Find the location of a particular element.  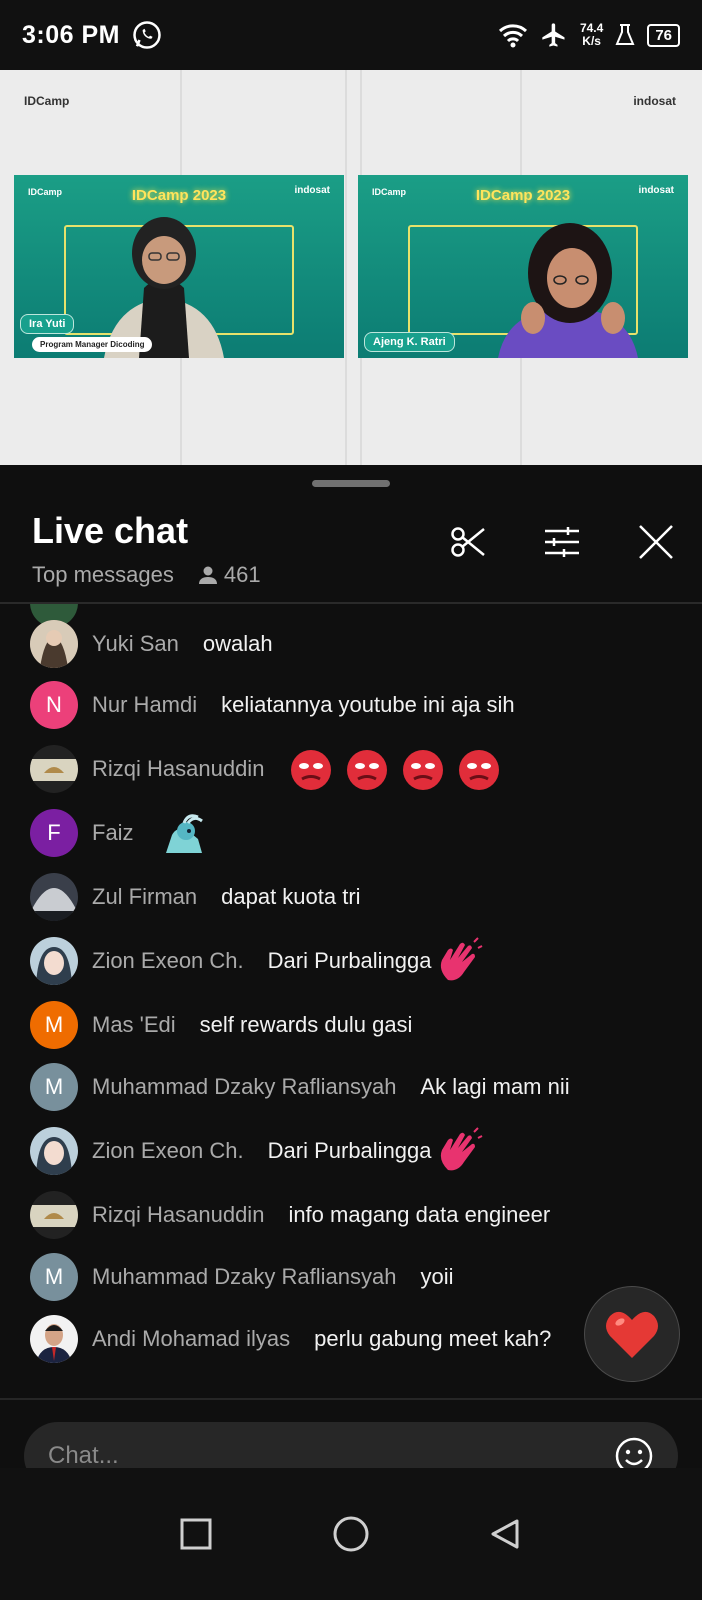

message-author: Andi Mohamad ilyas is located at coordinates (191, 1339).